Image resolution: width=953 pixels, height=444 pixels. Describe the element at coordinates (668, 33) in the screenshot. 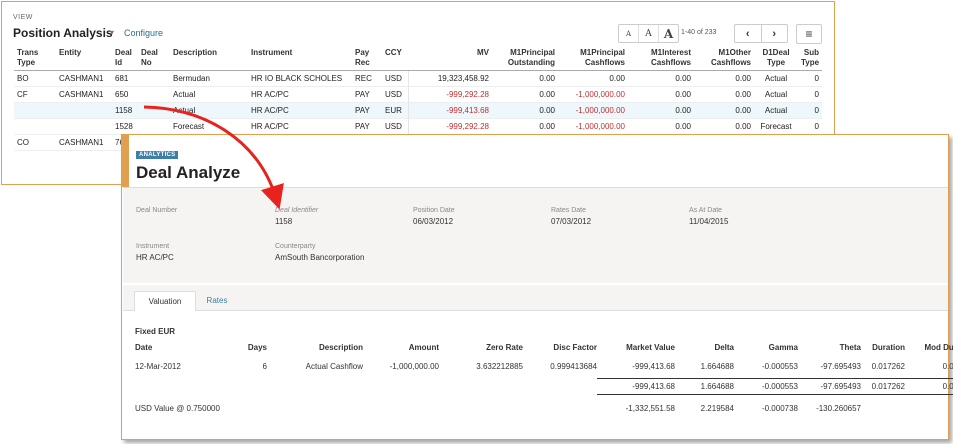

I see `font-large-button: A` at that location.